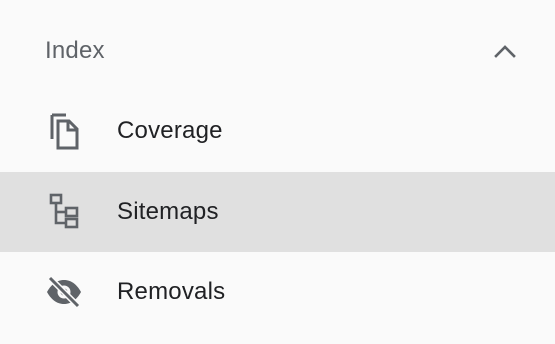 The width and height of the screenshot is (555, 344). Describe the element at coordinates (505, 51) in the screenshot. I see `chevron-up-icon` at that location.